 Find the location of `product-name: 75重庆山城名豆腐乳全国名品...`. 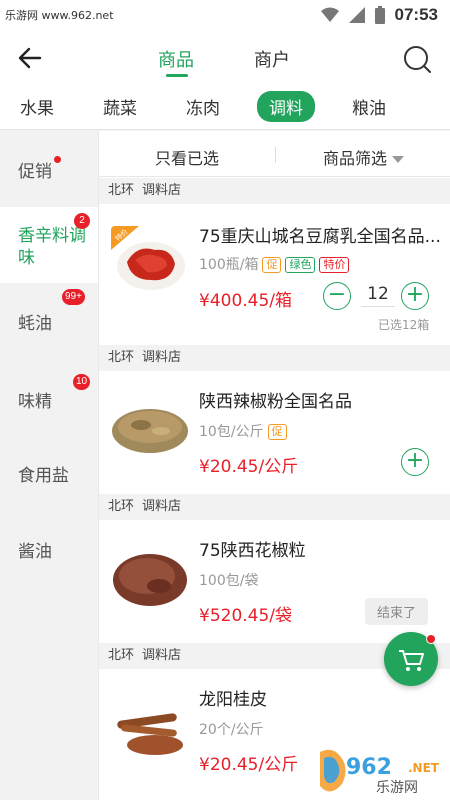

product-name: 75重庆山城名豆腐乳全国名品... is located at coordinates (320, 237).